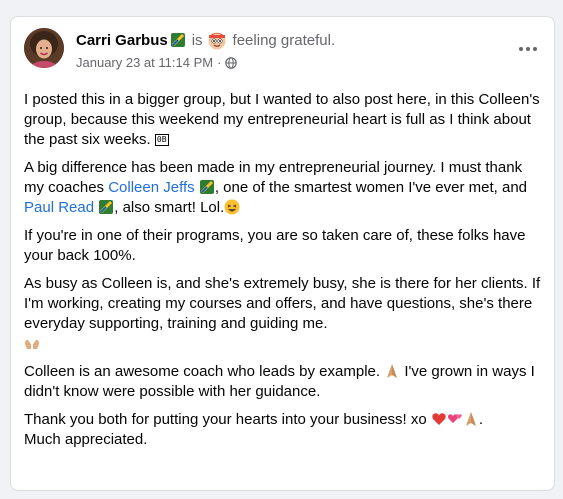  What do you see at coordinates (284, 40) in the screenshot?
I see `feeling-text: feeling grateful.` at bounding box center [284, 40].